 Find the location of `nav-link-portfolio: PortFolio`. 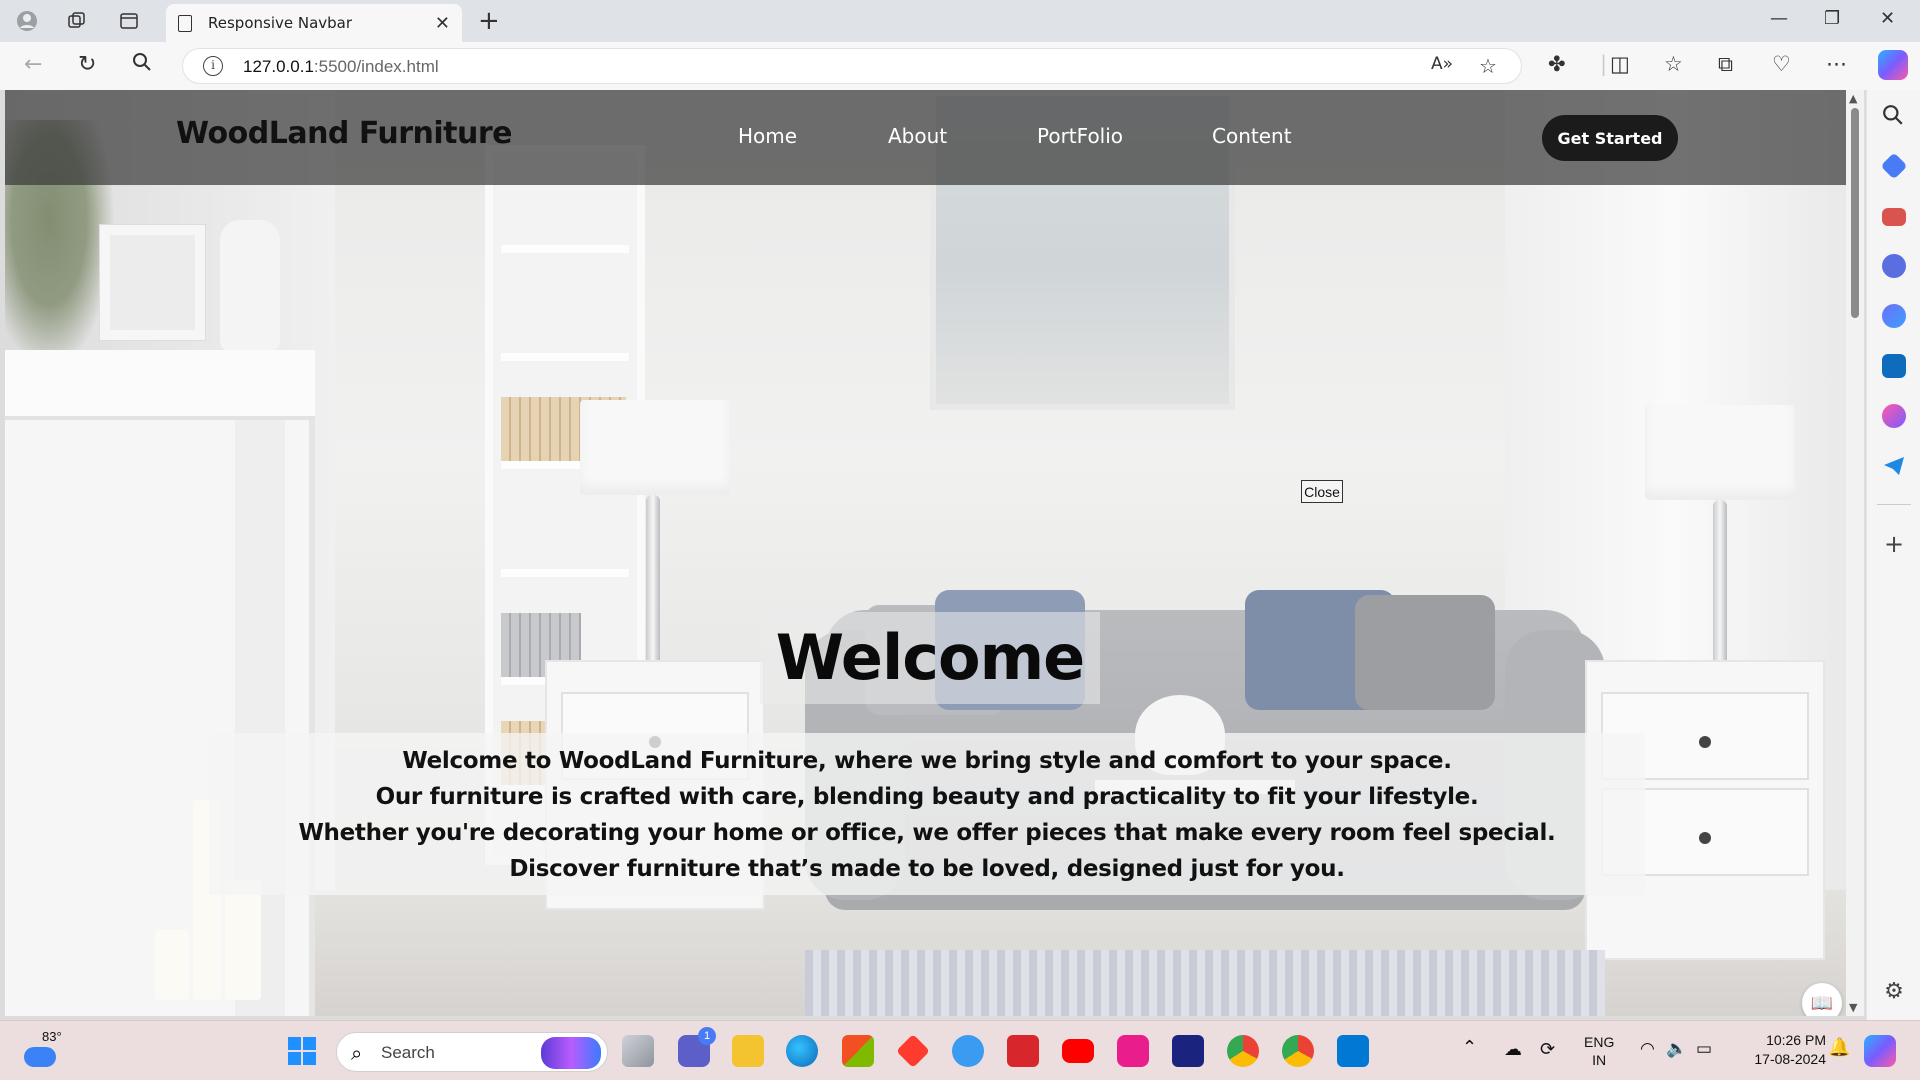

nav-link-portfolio: PortFolio is located at coordinates (1080, 136).